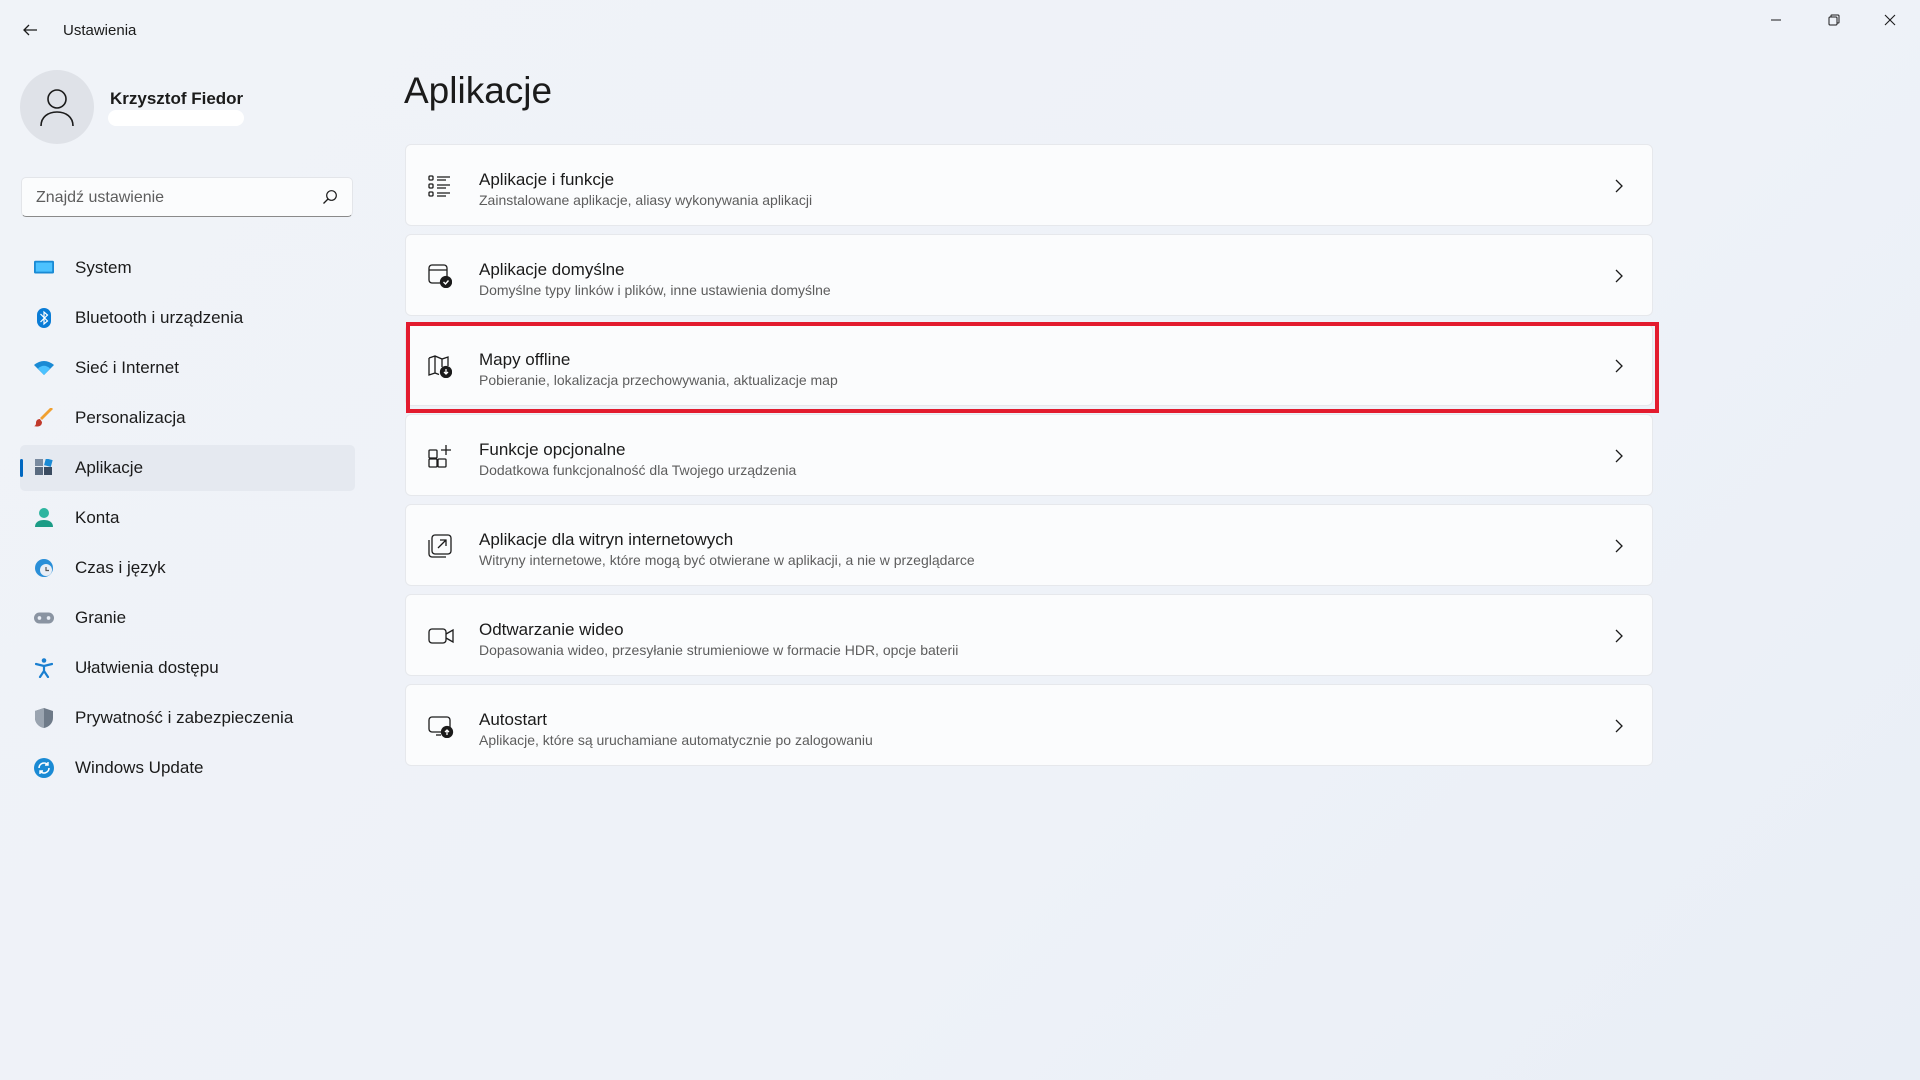 Image resolution: width=1920 pixels, height=1080 pixels. What do you see at coordinates (440, 546) in the screenshot?
I see `open-in-app-icon` at bounding box center [440, 546].